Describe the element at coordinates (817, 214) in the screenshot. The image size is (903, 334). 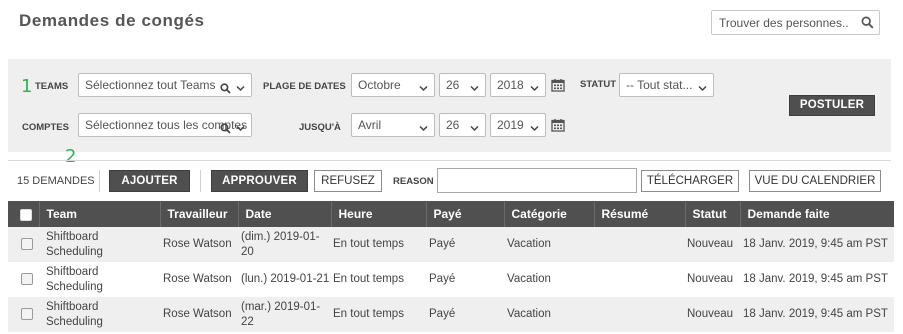
I see `column-header-requested: Demande faite` at that location.